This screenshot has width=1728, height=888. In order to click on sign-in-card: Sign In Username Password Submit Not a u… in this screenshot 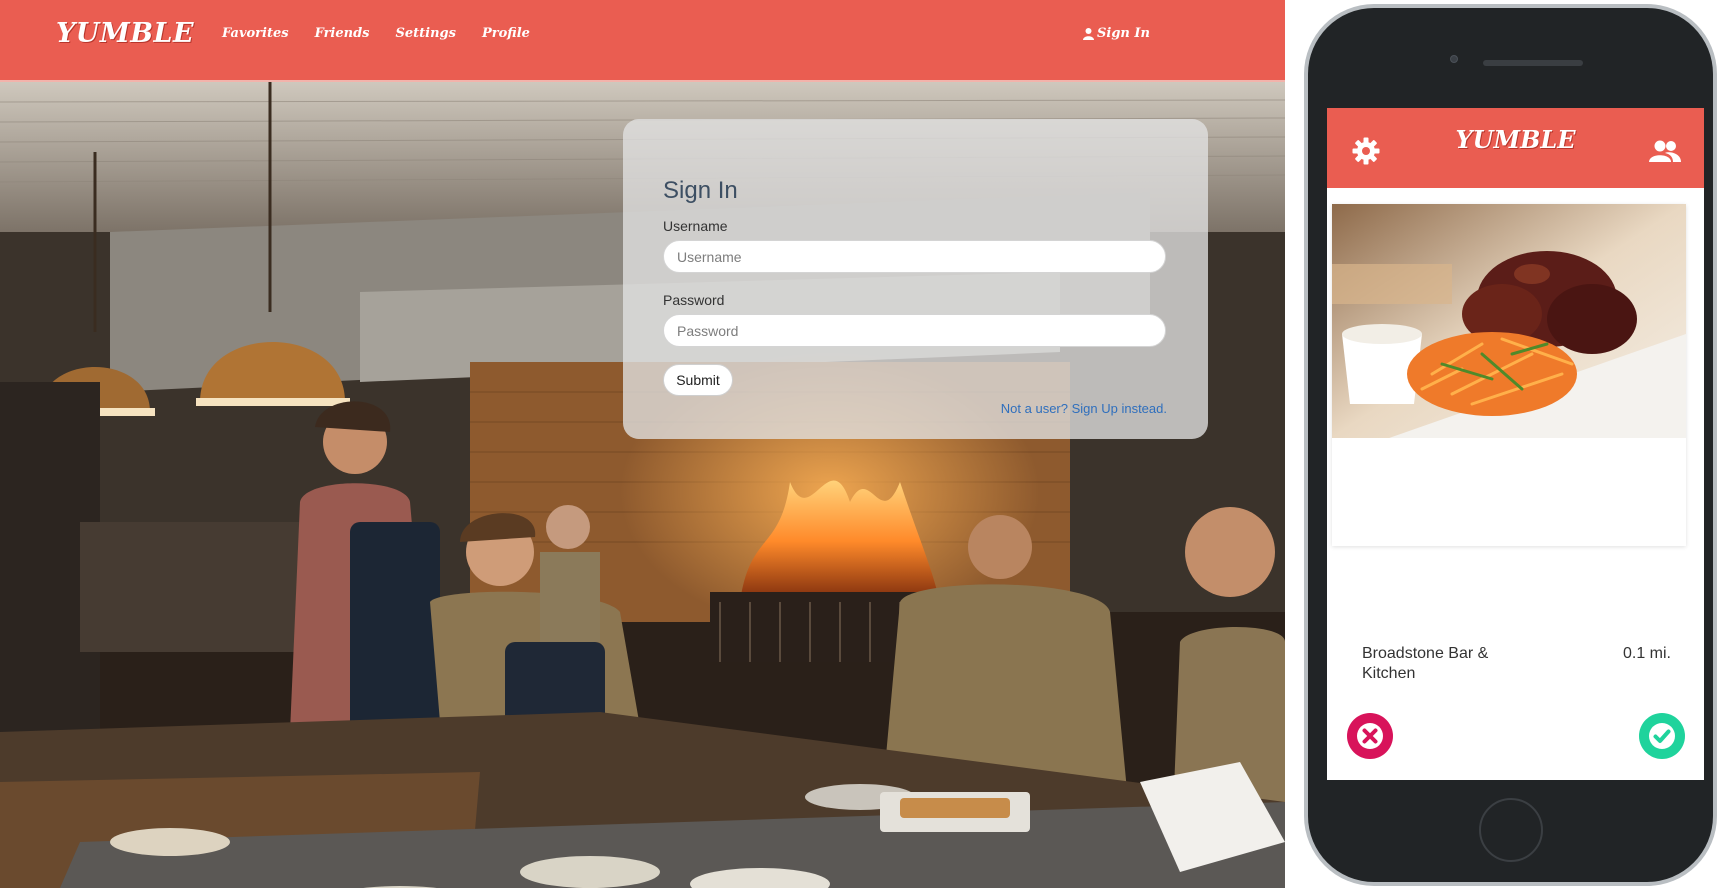, I will do `click(915, 279)`.